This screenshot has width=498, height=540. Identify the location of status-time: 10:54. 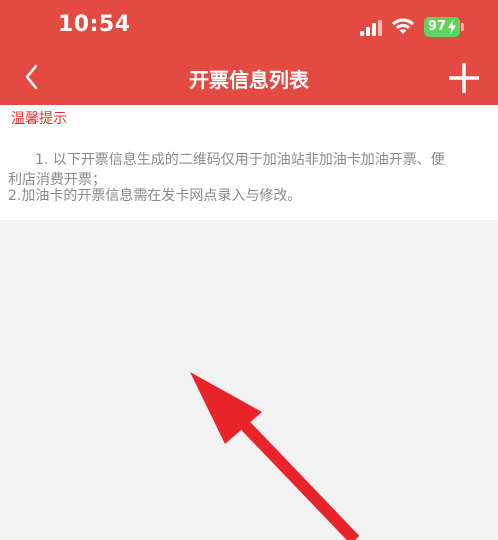
(94, 24).